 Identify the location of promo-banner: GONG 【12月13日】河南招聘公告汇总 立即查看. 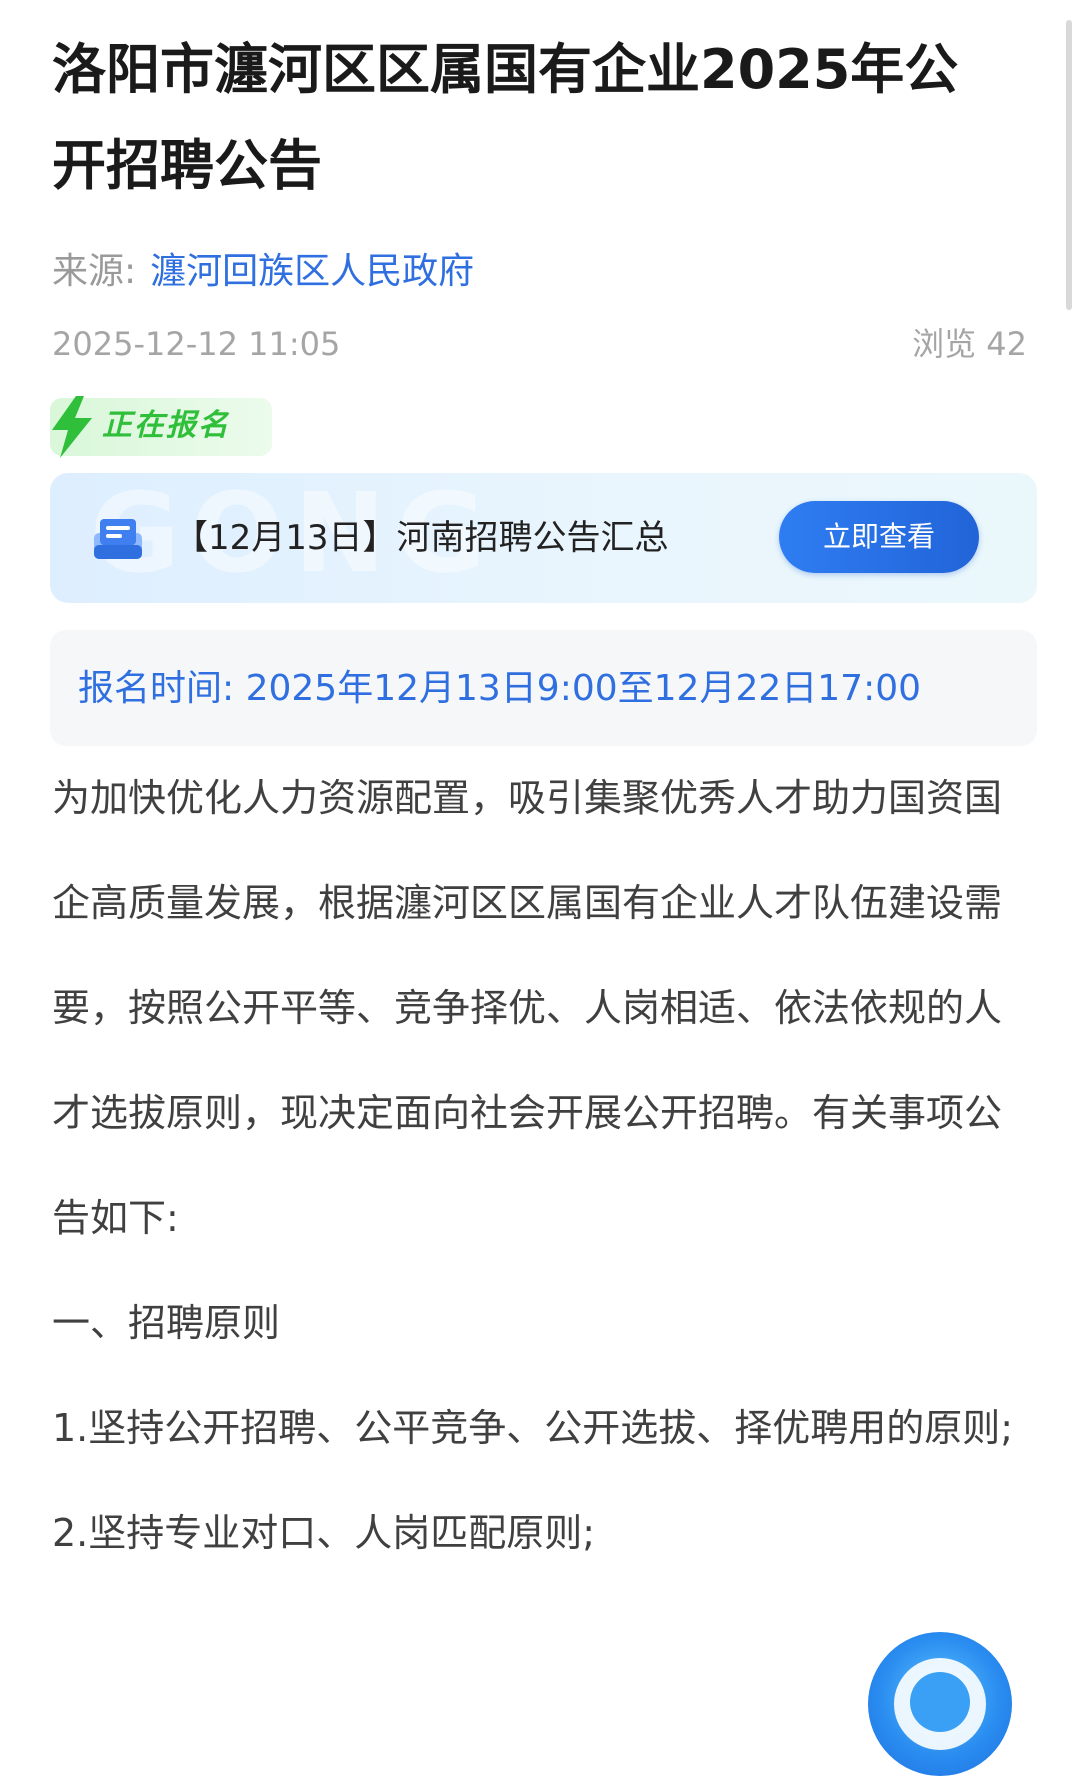
(543, 538).